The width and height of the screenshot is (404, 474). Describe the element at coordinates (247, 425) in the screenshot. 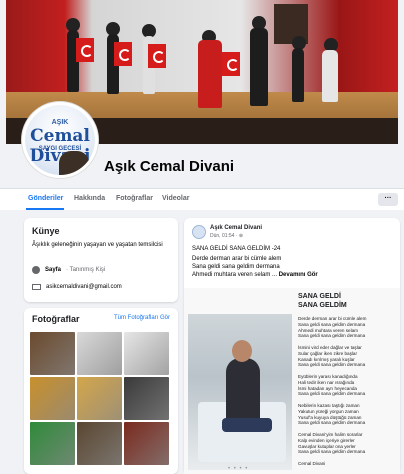

I see `person-legs` at that location.